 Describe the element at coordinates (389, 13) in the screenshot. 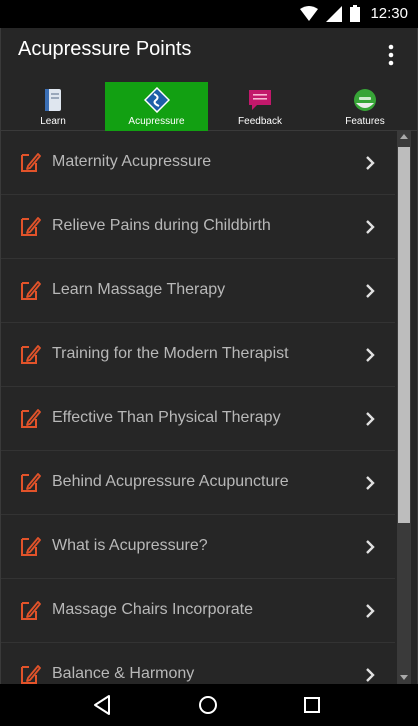

I see `status-time: 12:30` at that location.